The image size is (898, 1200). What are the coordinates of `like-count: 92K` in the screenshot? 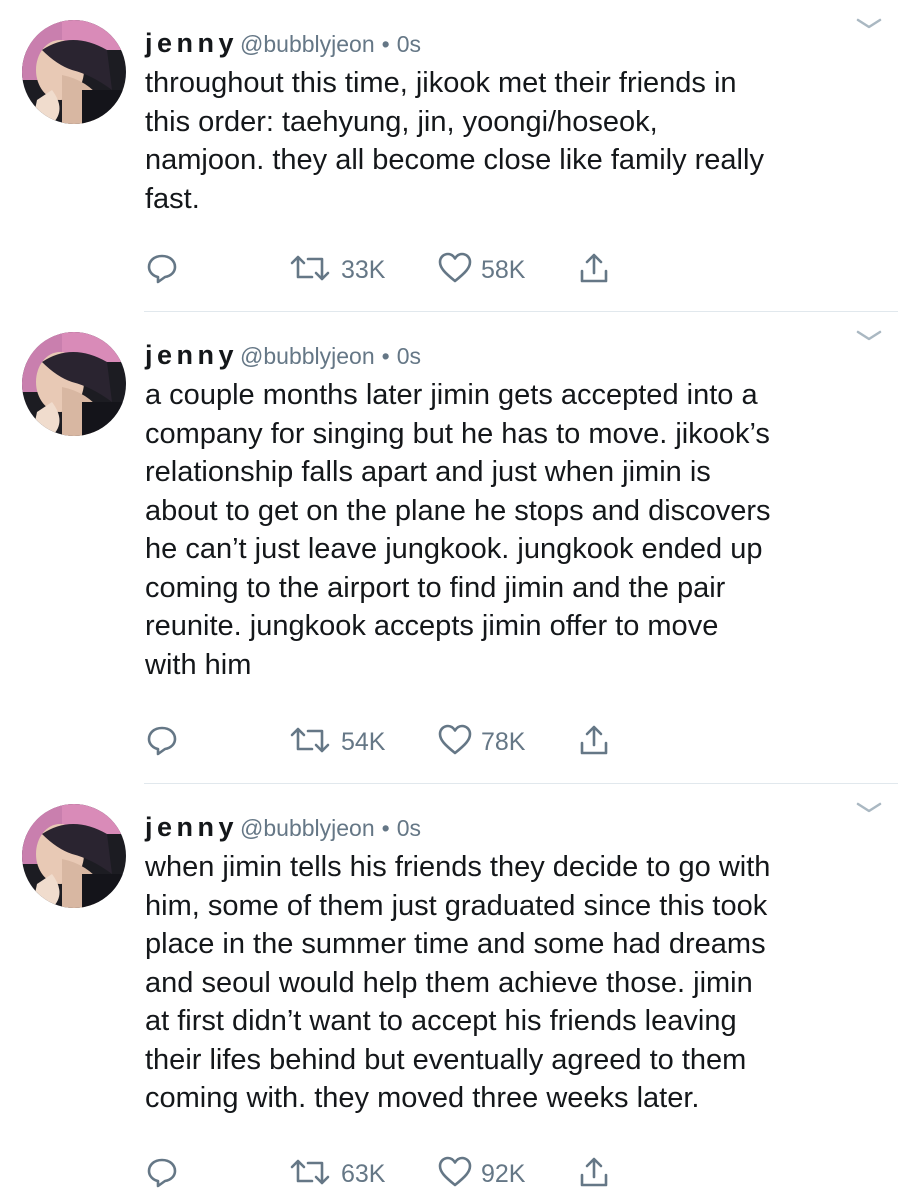 It's located at (503, 1173).